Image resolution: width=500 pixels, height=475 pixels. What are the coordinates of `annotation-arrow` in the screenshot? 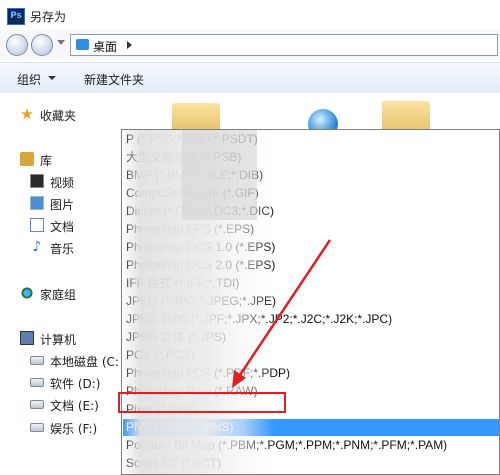 It's located at (282, 313).